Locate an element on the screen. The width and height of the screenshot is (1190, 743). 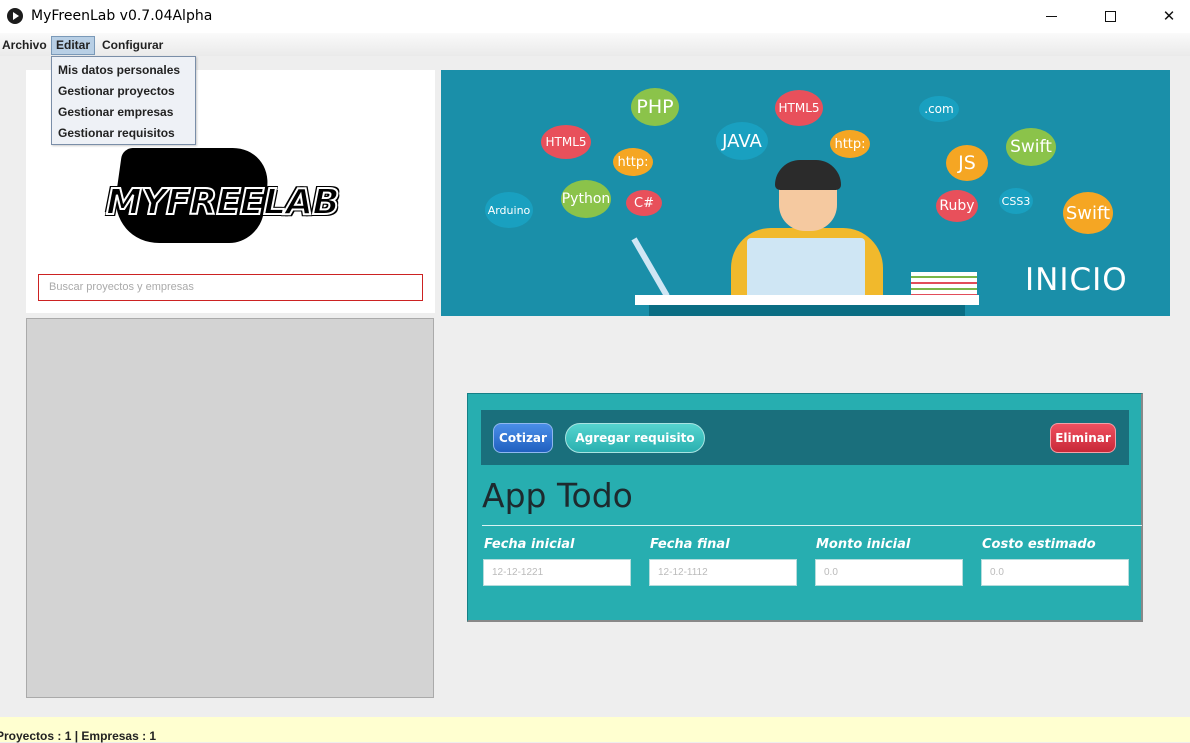
menu-item-gestionar-proyectos: Gestionar proyectos is located at coordinates (123, 91).